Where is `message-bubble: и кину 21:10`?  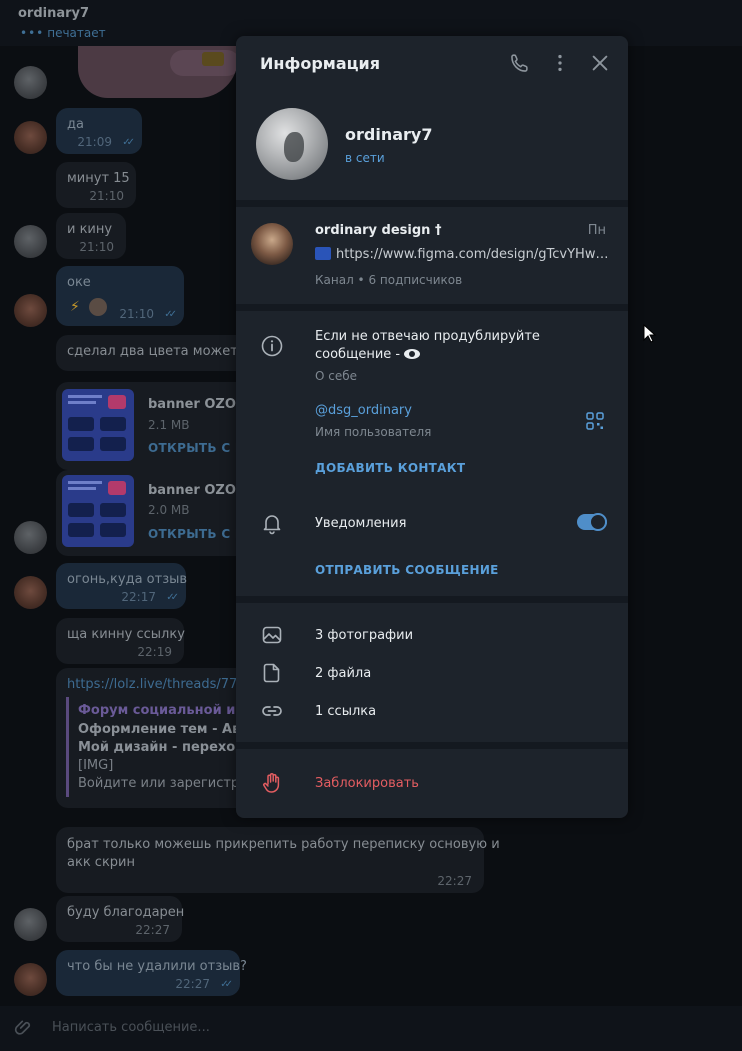
message-bubble: и кину 21:10 is located at coordinates (91, 236).